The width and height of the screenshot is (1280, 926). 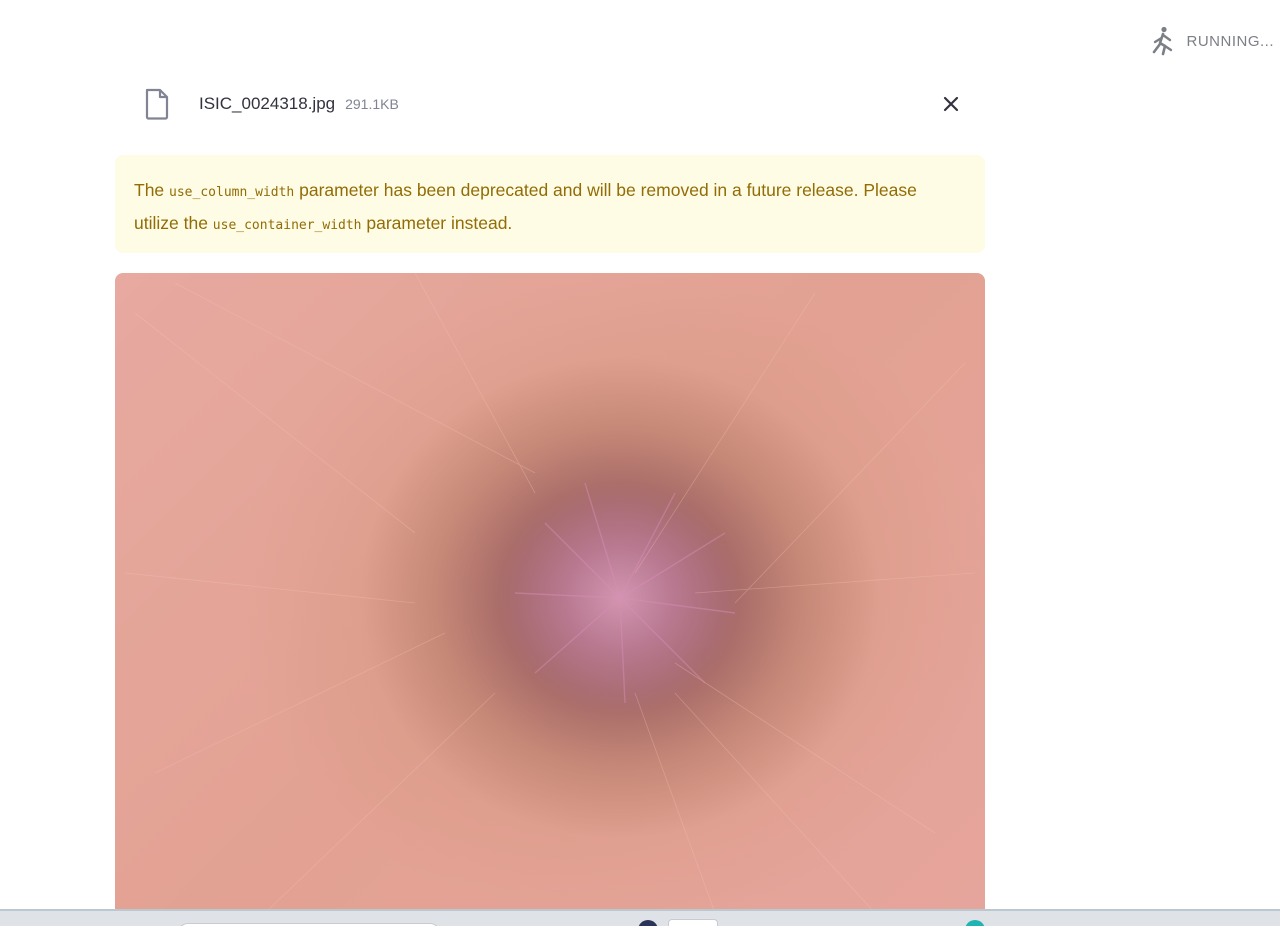 What do you see at coordinates (437, 223) in the screenshot?
I see `alert-text-3: parameter instead.` at bounding box center [437, 223].